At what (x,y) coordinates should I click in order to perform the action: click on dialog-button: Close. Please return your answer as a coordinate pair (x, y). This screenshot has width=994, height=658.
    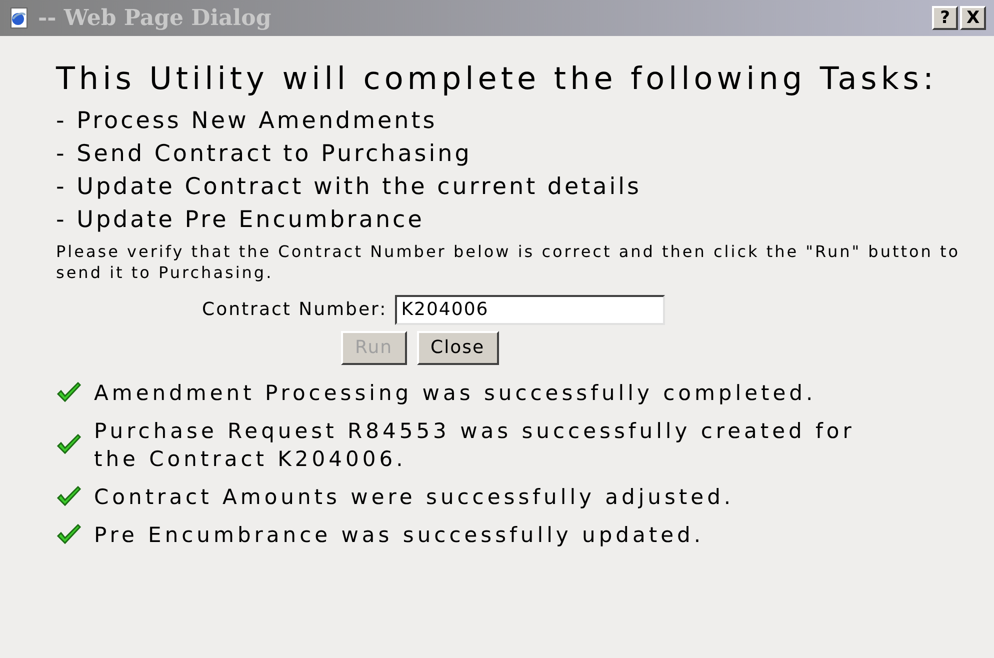
    Looking at the image, I should click on (457, 347).